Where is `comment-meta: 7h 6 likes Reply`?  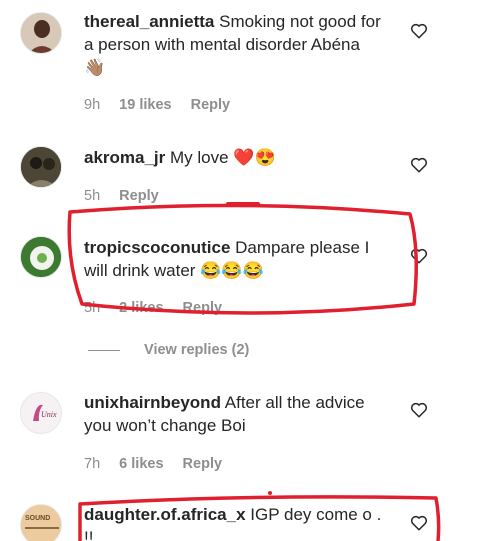
comment-meta: 7h 6 likes Reply is located at coordinates (160, 464).